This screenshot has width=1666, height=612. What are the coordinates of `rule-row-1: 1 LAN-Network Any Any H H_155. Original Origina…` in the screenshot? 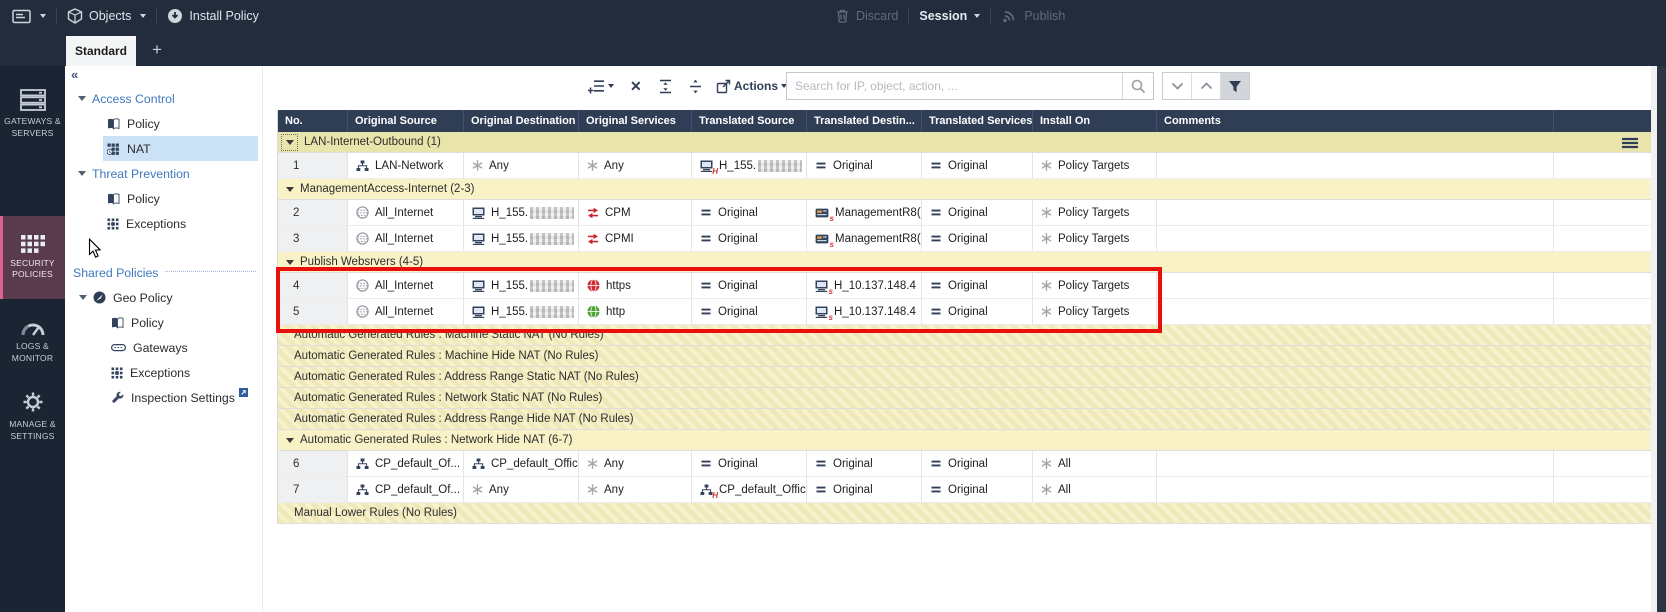 It's located at (965, 166).